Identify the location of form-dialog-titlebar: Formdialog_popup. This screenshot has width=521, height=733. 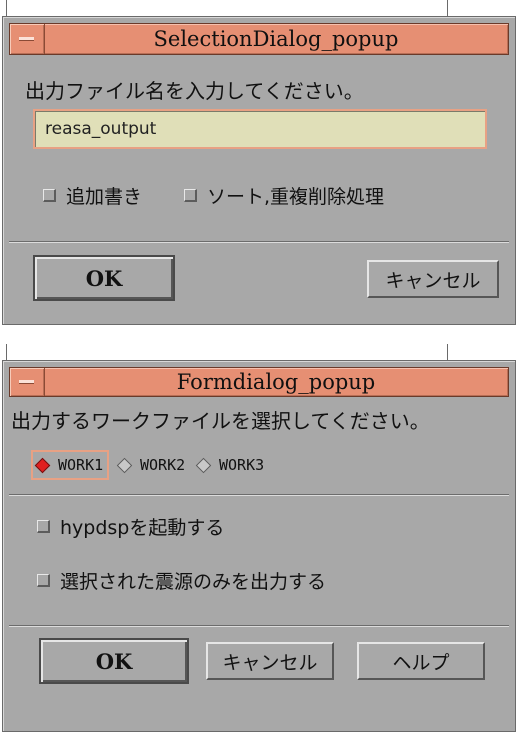
(259, 382).